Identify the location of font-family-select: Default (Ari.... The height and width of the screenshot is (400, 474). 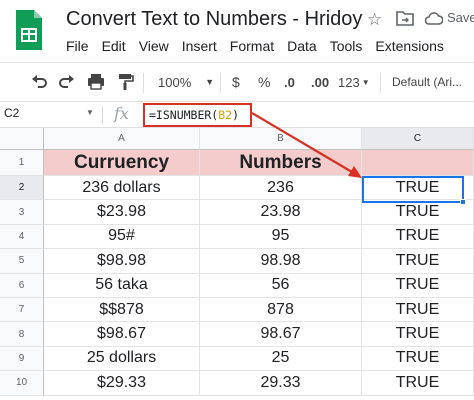
(427, 82).